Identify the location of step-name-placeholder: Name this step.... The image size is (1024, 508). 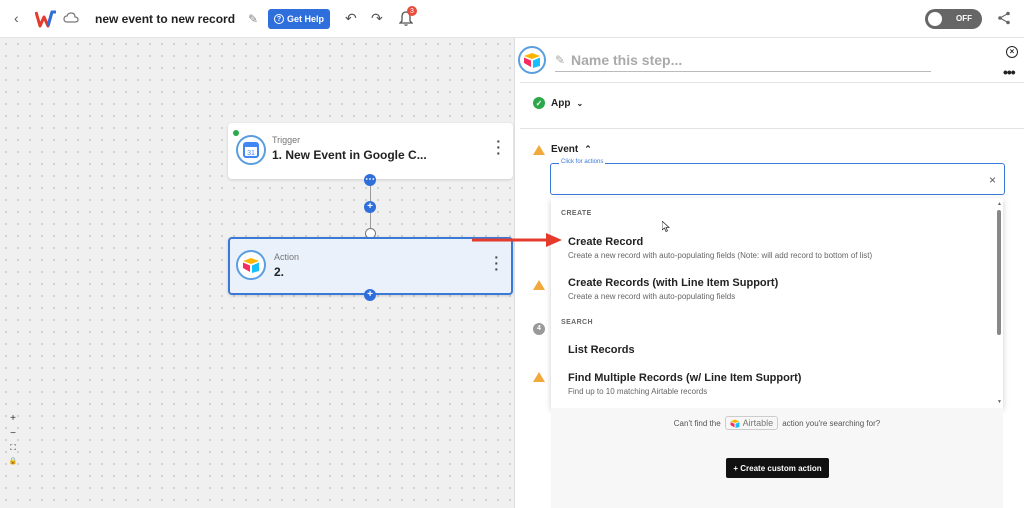
(627, 60).